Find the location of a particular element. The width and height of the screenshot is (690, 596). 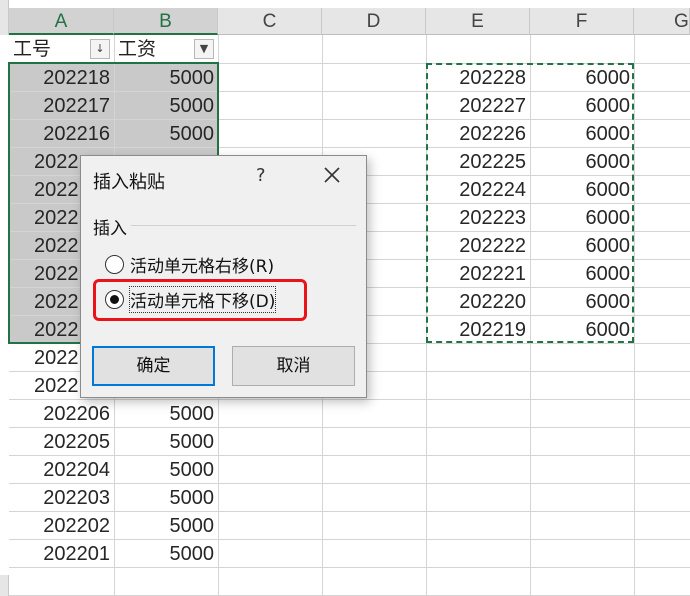

radio-shift-right: 活动单元格右移(R) is located at coordinates (189, 264).